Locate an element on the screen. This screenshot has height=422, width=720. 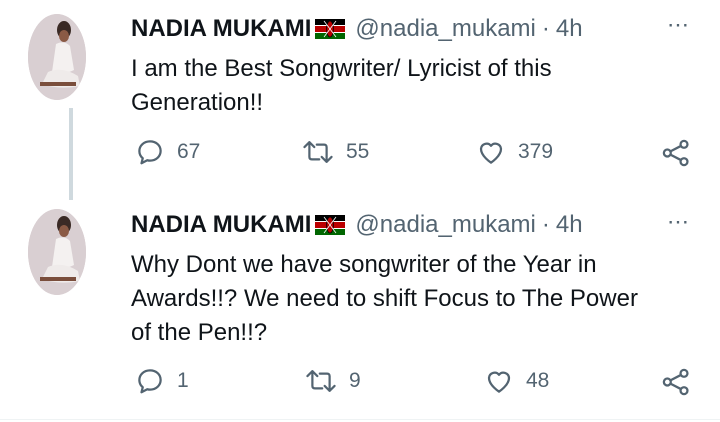
reply-count: 1 is located at coordinates (183, 380).